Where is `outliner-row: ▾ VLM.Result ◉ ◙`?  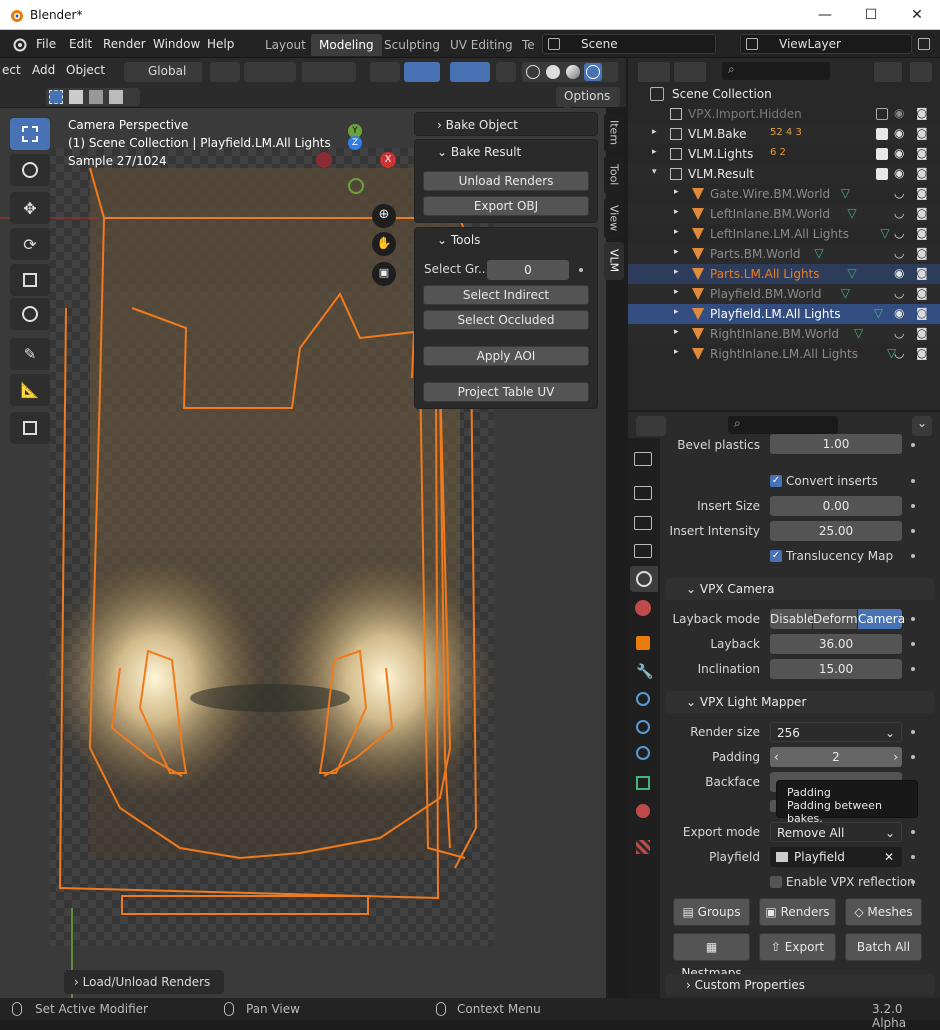
outliner-row: ▾ VLM.Result ◉ ◙ is located at coordinates (784, 174).